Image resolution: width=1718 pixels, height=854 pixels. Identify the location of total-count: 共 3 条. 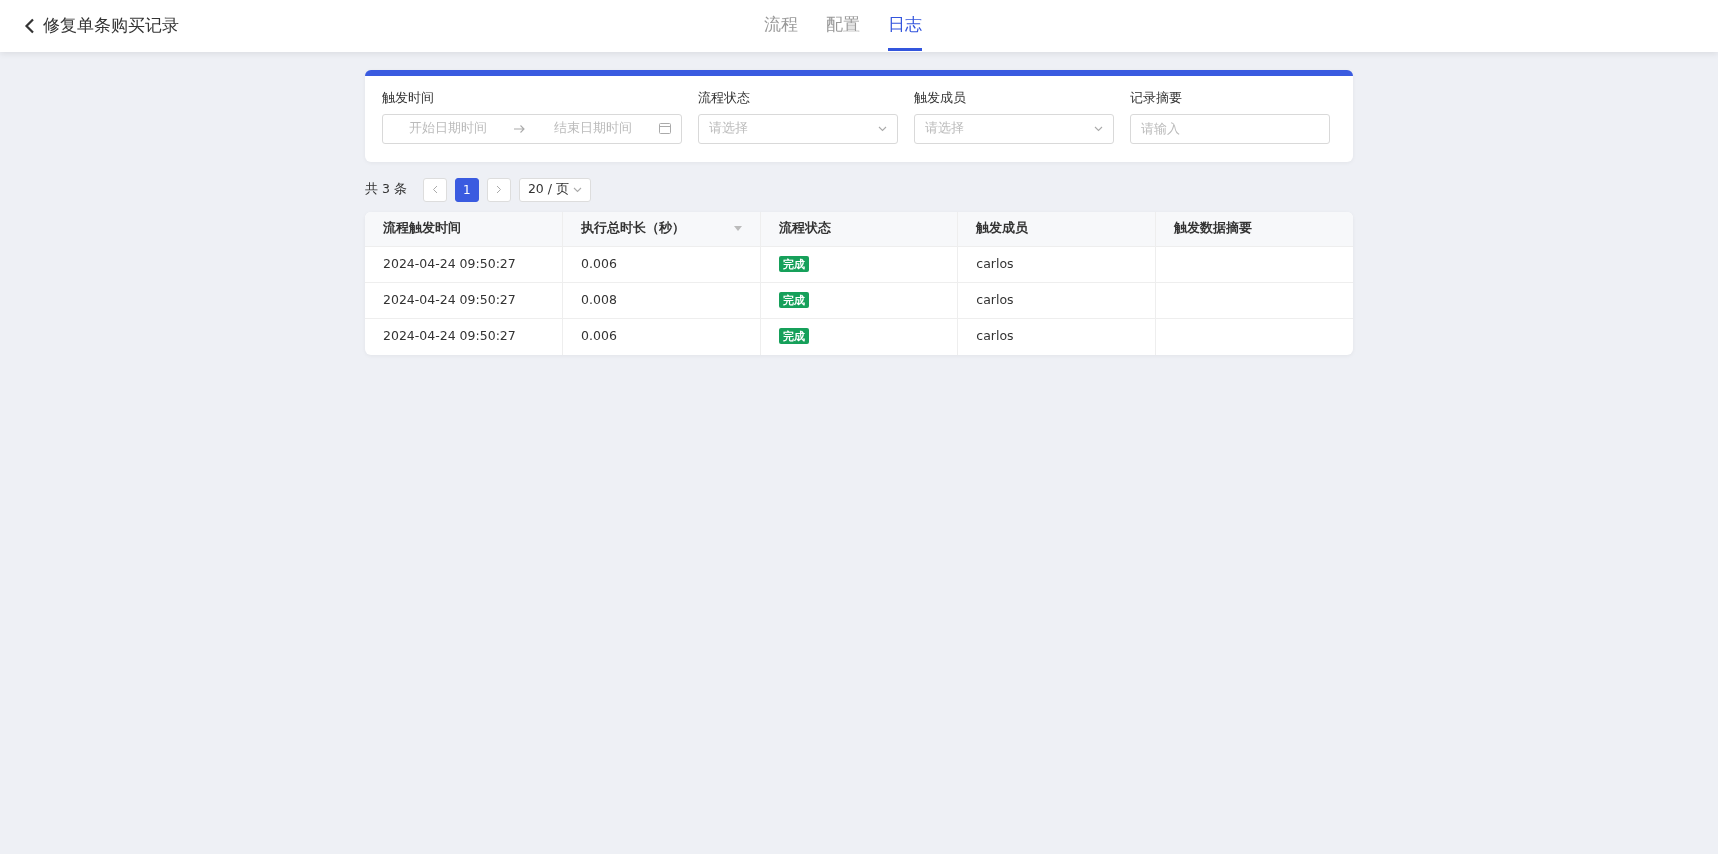
(386, 189).